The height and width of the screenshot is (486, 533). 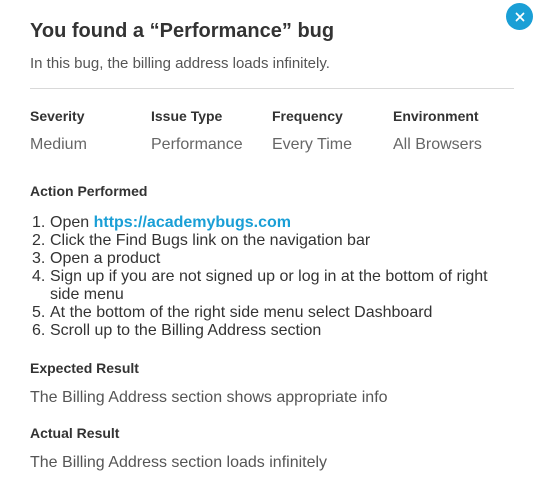 I want to click on close-button, so click(x=519, y=16).